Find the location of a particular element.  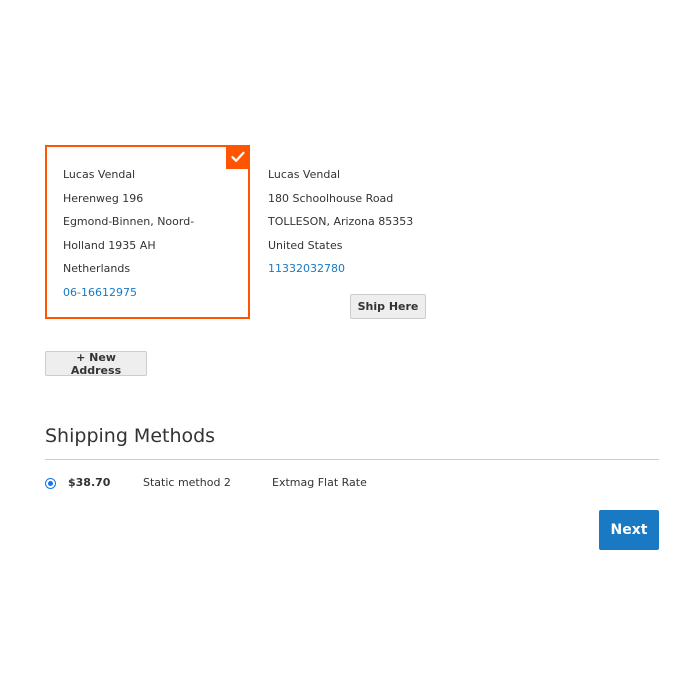

ship-here-button: Ship Here is located at coordinates (388, 306).